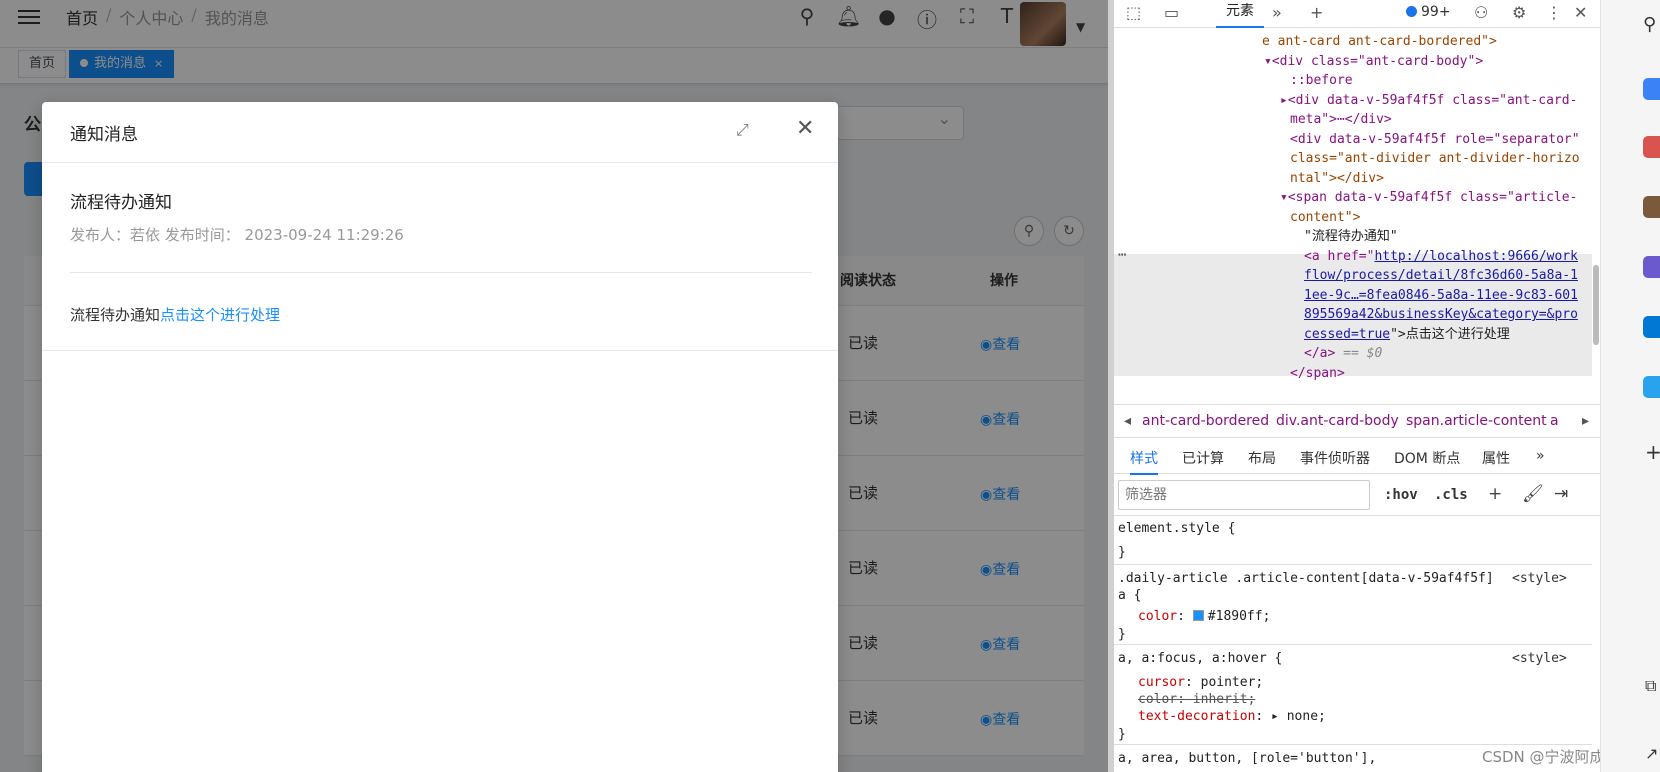  Describe the element at coordinates (1357, 14) in the screenshot. I see `devtools-toolbar: ⬚ ▭ 元素 » + 99+ ⚇ ⚙ ⋮ ✕` at that location.